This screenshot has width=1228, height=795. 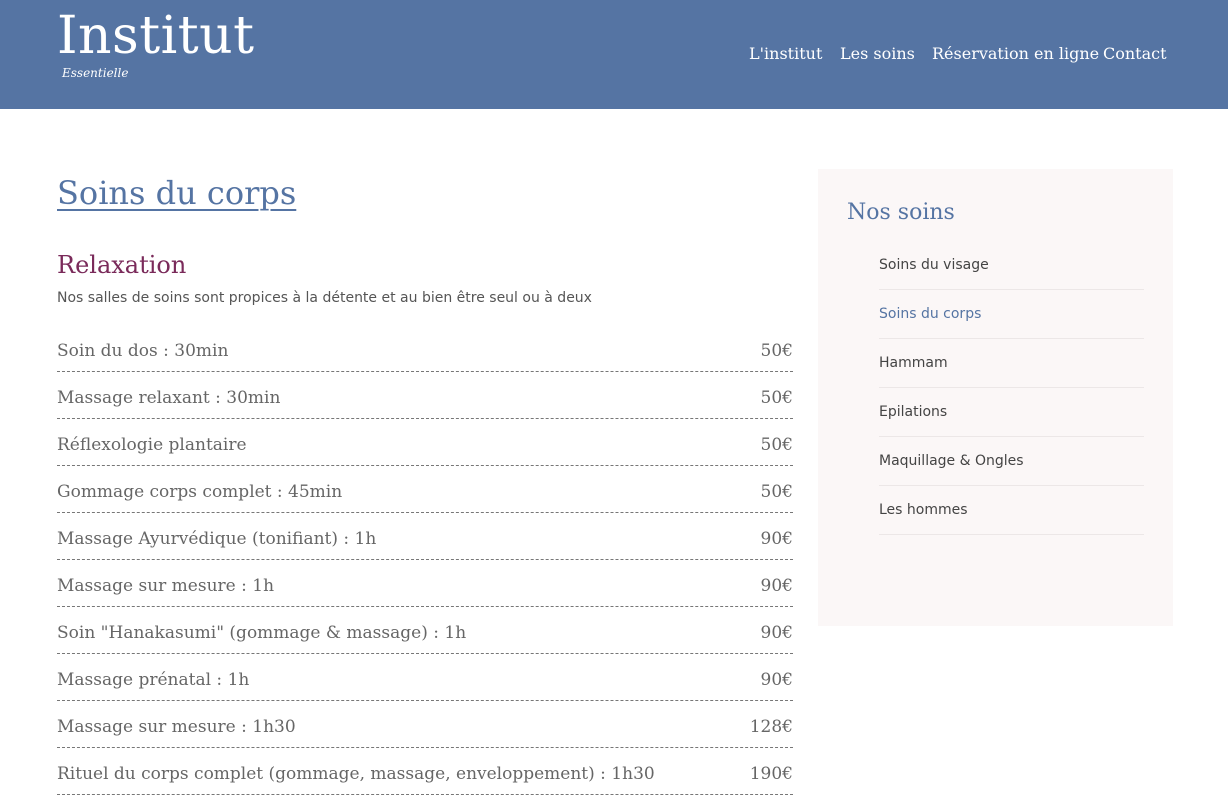 I want to click on nav-link-institut: L'institut, so click(x=785, y=53).